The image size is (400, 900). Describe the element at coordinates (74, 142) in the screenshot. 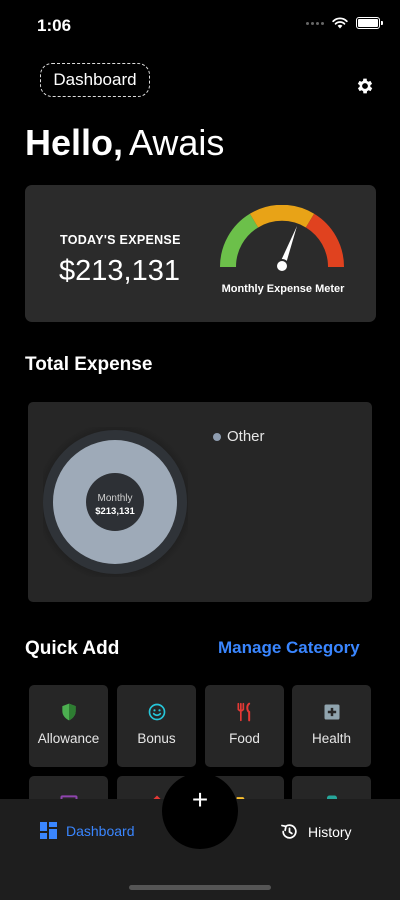

I see `greeting-hello: Hello,` at that location.